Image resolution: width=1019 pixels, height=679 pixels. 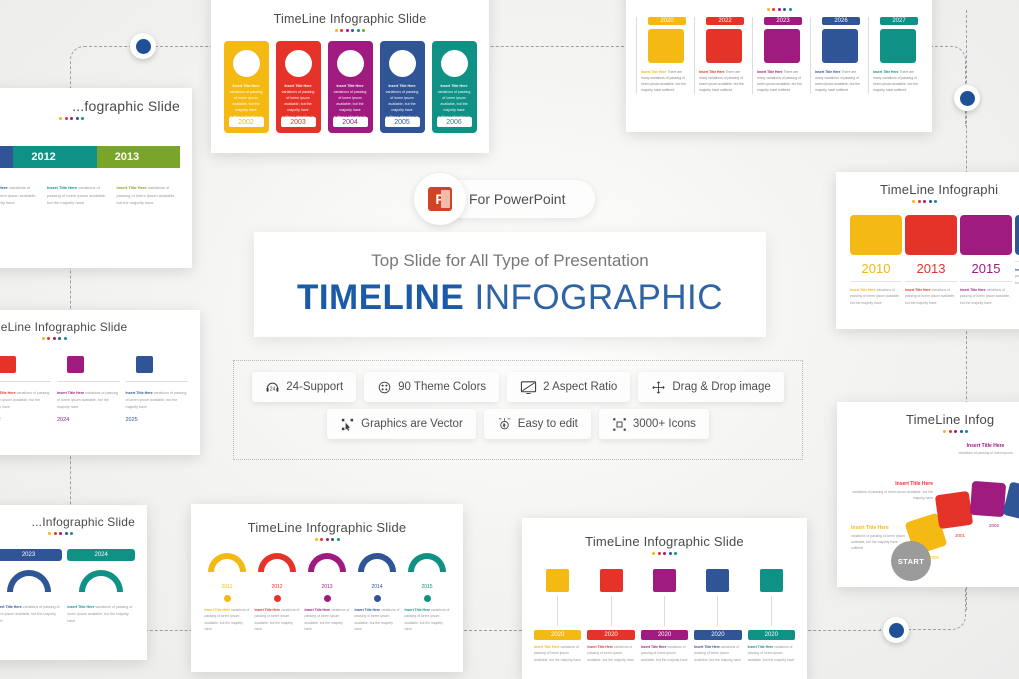 What do you see at coordinates (75, 364) in the screenshot?
I see `search-icon` at bounding box center [75, 364].